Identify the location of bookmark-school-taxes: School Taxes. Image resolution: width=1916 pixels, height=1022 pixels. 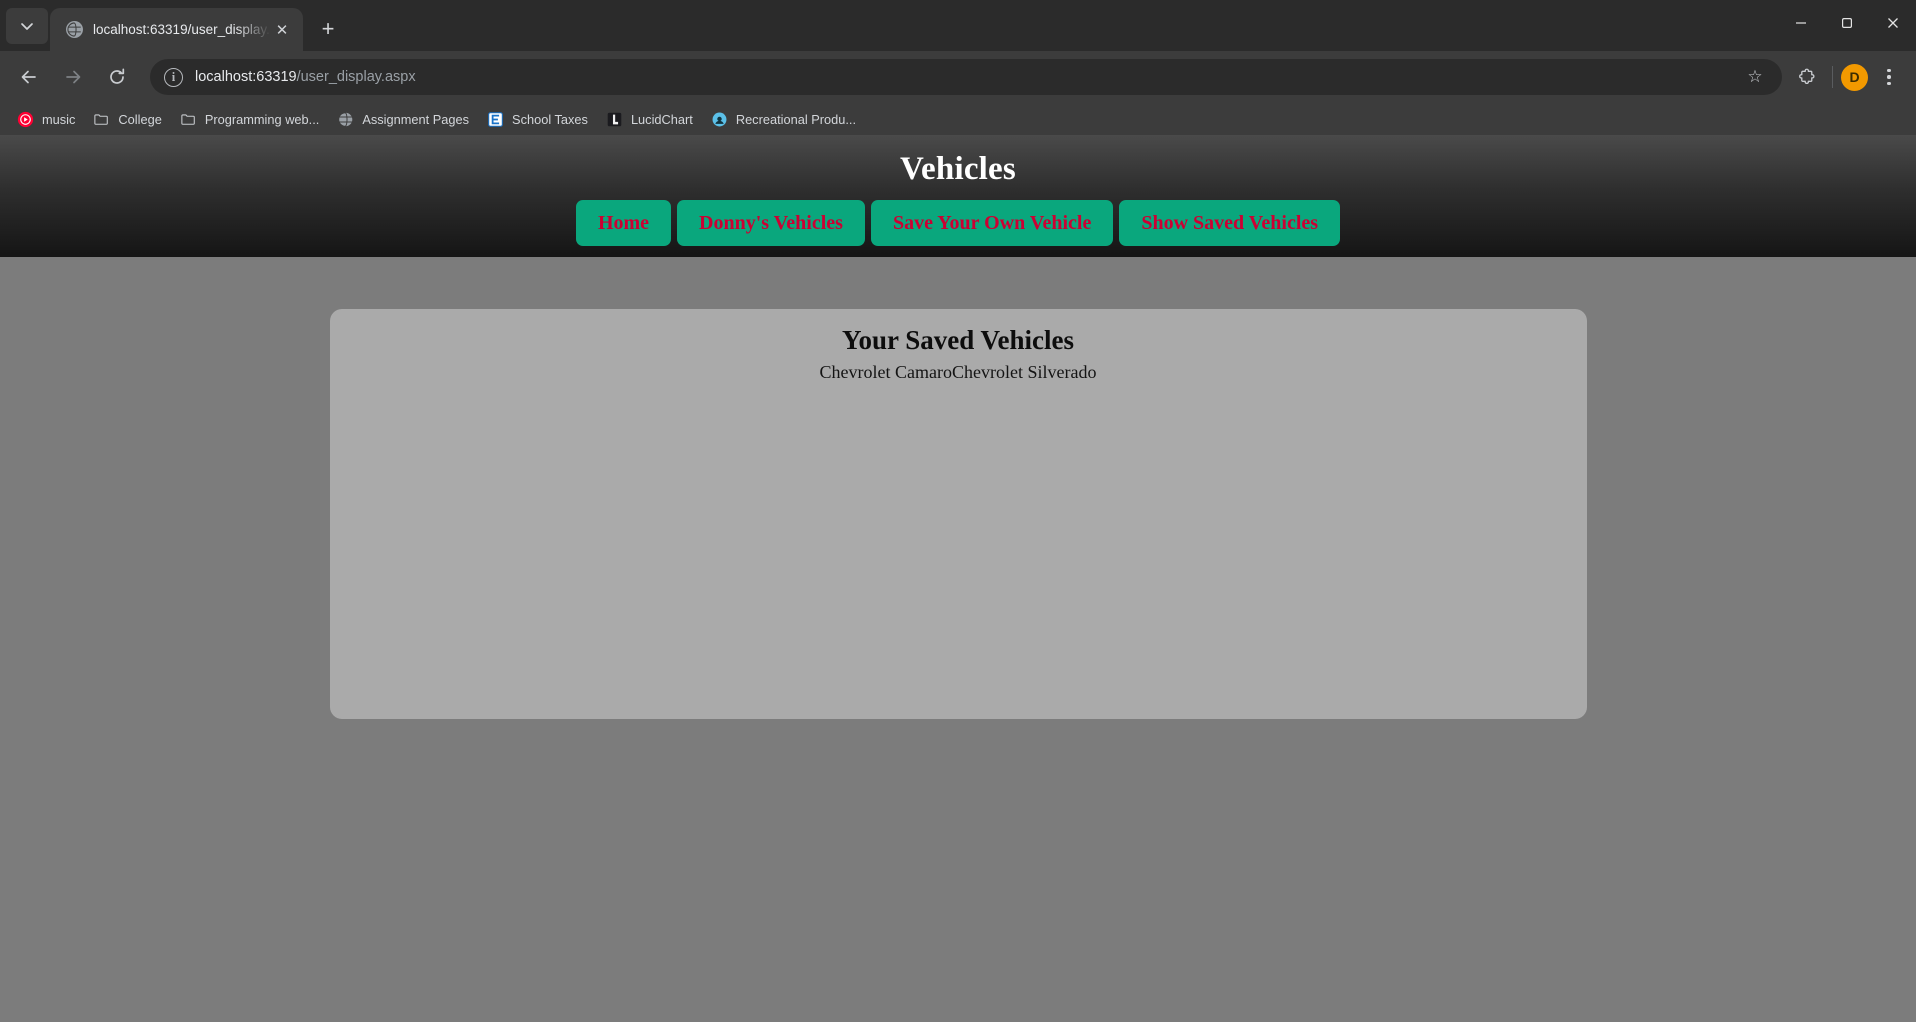
(537, 119).